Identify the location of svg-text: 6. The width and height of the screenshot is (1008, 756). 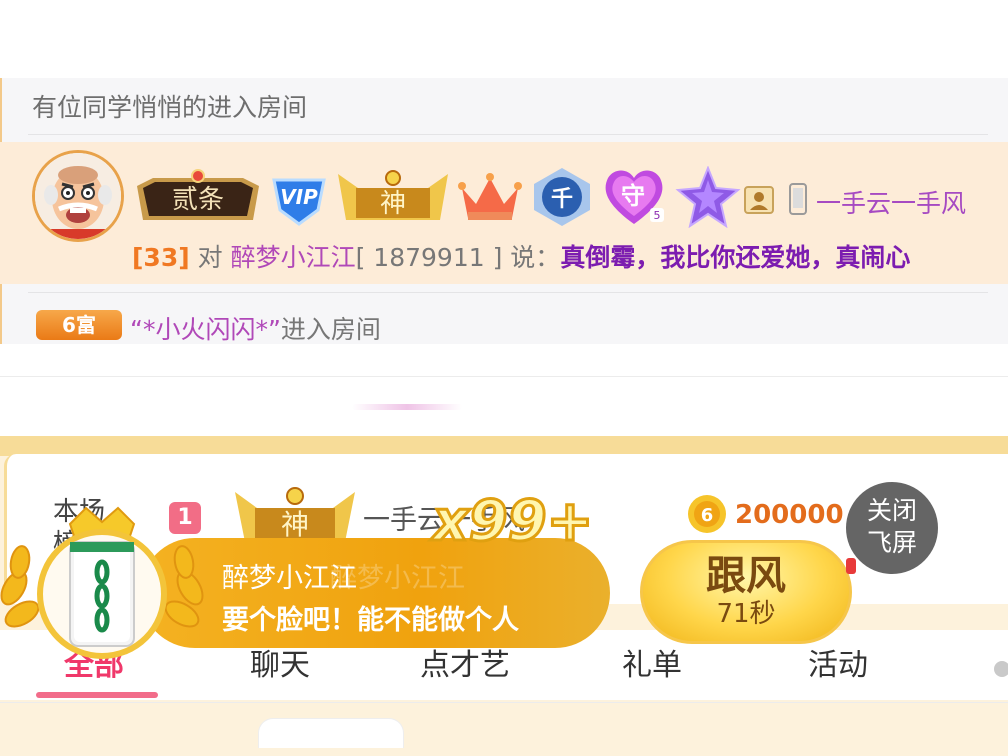
(707, 515).